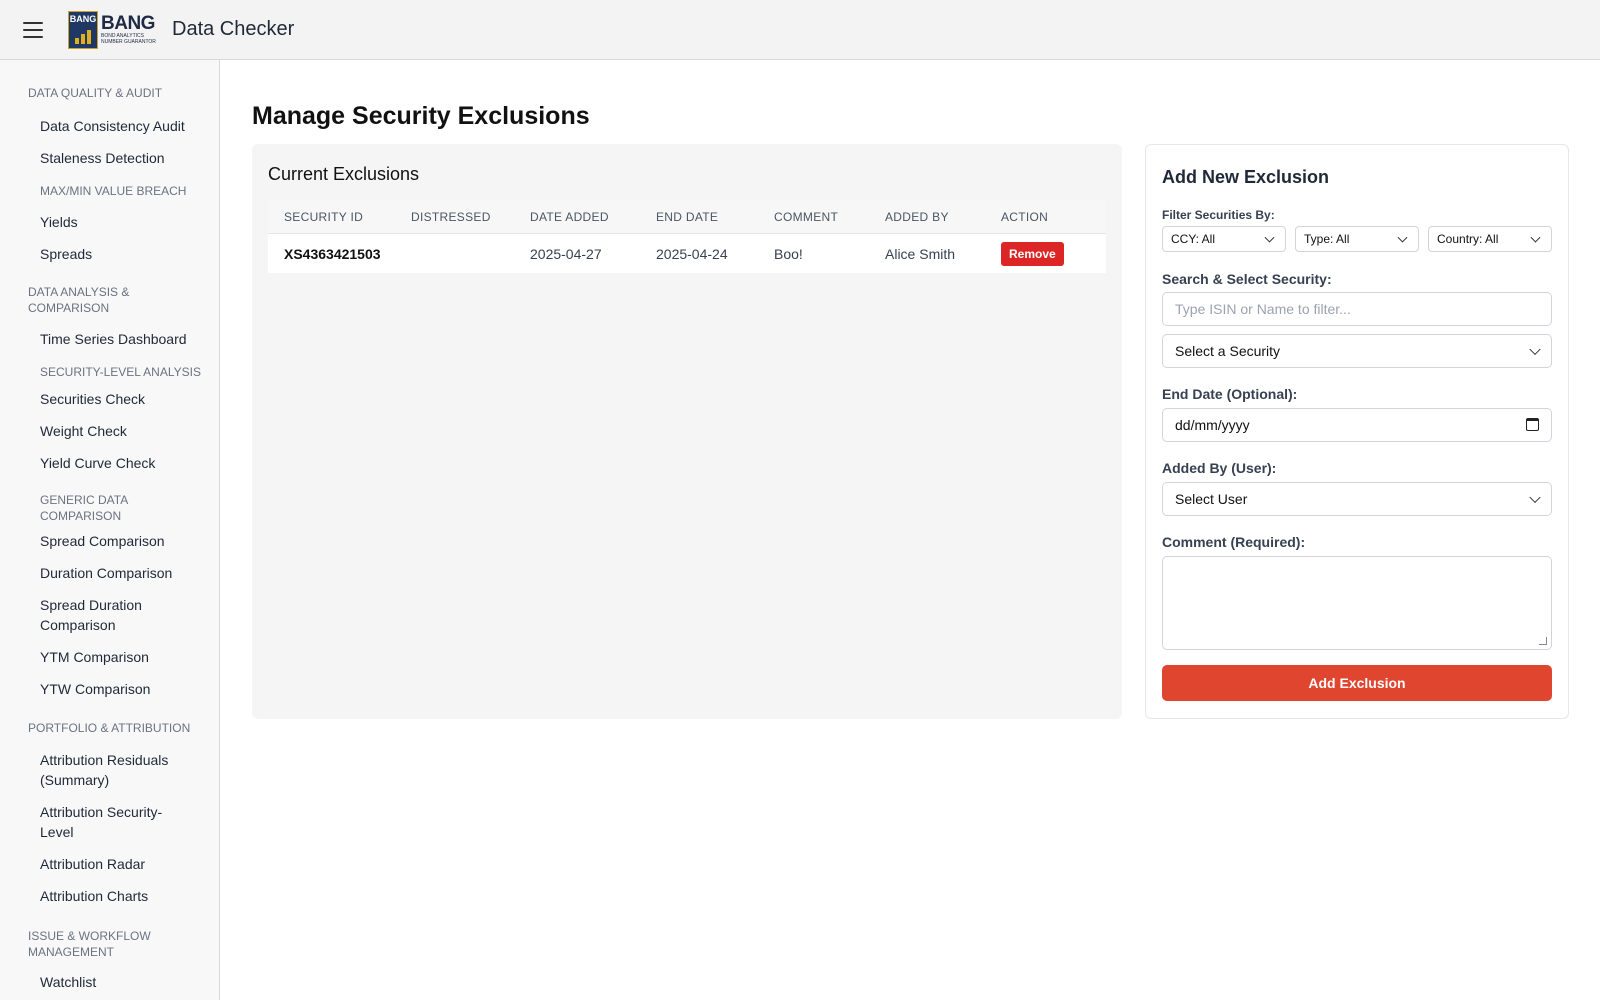 The image size is (1600, 1000). What do you see at coordinates (97, 463) in the screenshot?
I see `sidebar-item-yield-curve-check: Yield Curve Check` at bounding box center [97, 463].